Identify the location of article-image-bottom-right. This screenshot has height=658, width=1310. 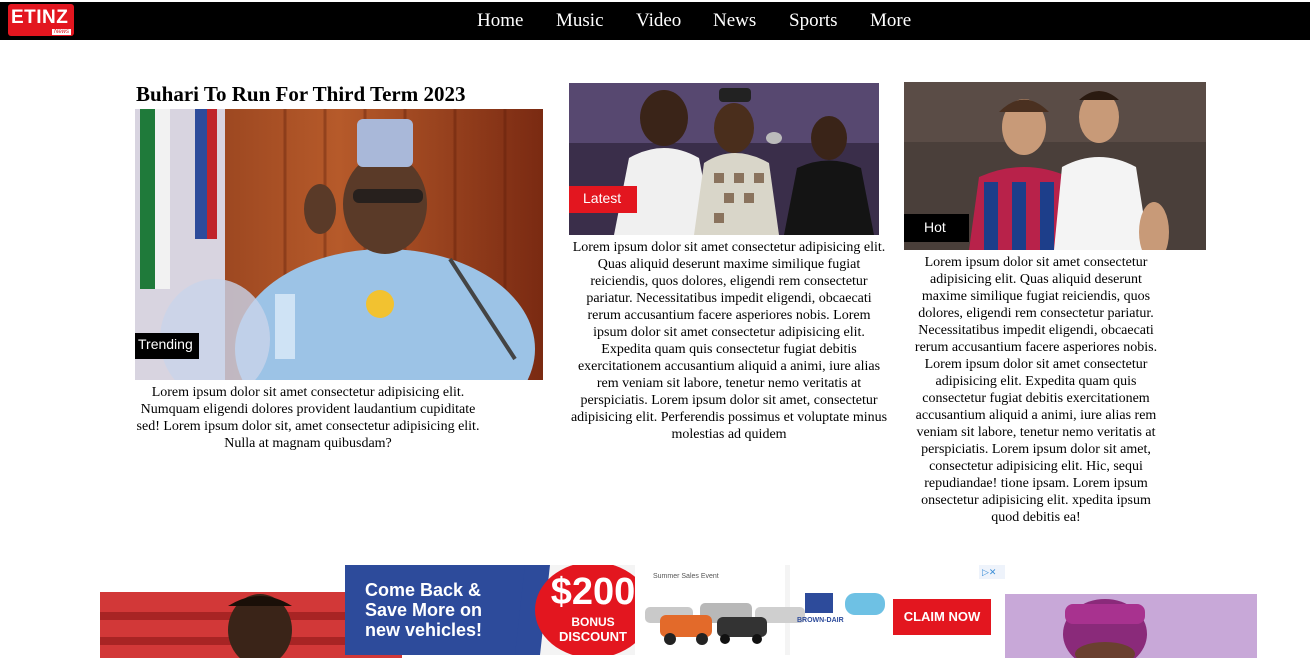
(1131, 626).